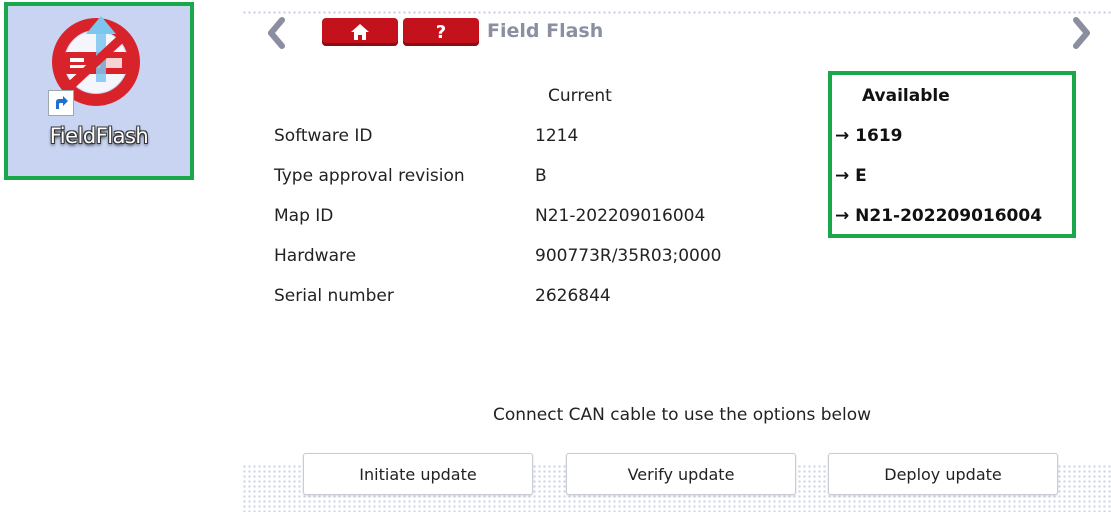 The image size is (1111, 515). I want to click on chevron-right-icon, so click(1081, 33).